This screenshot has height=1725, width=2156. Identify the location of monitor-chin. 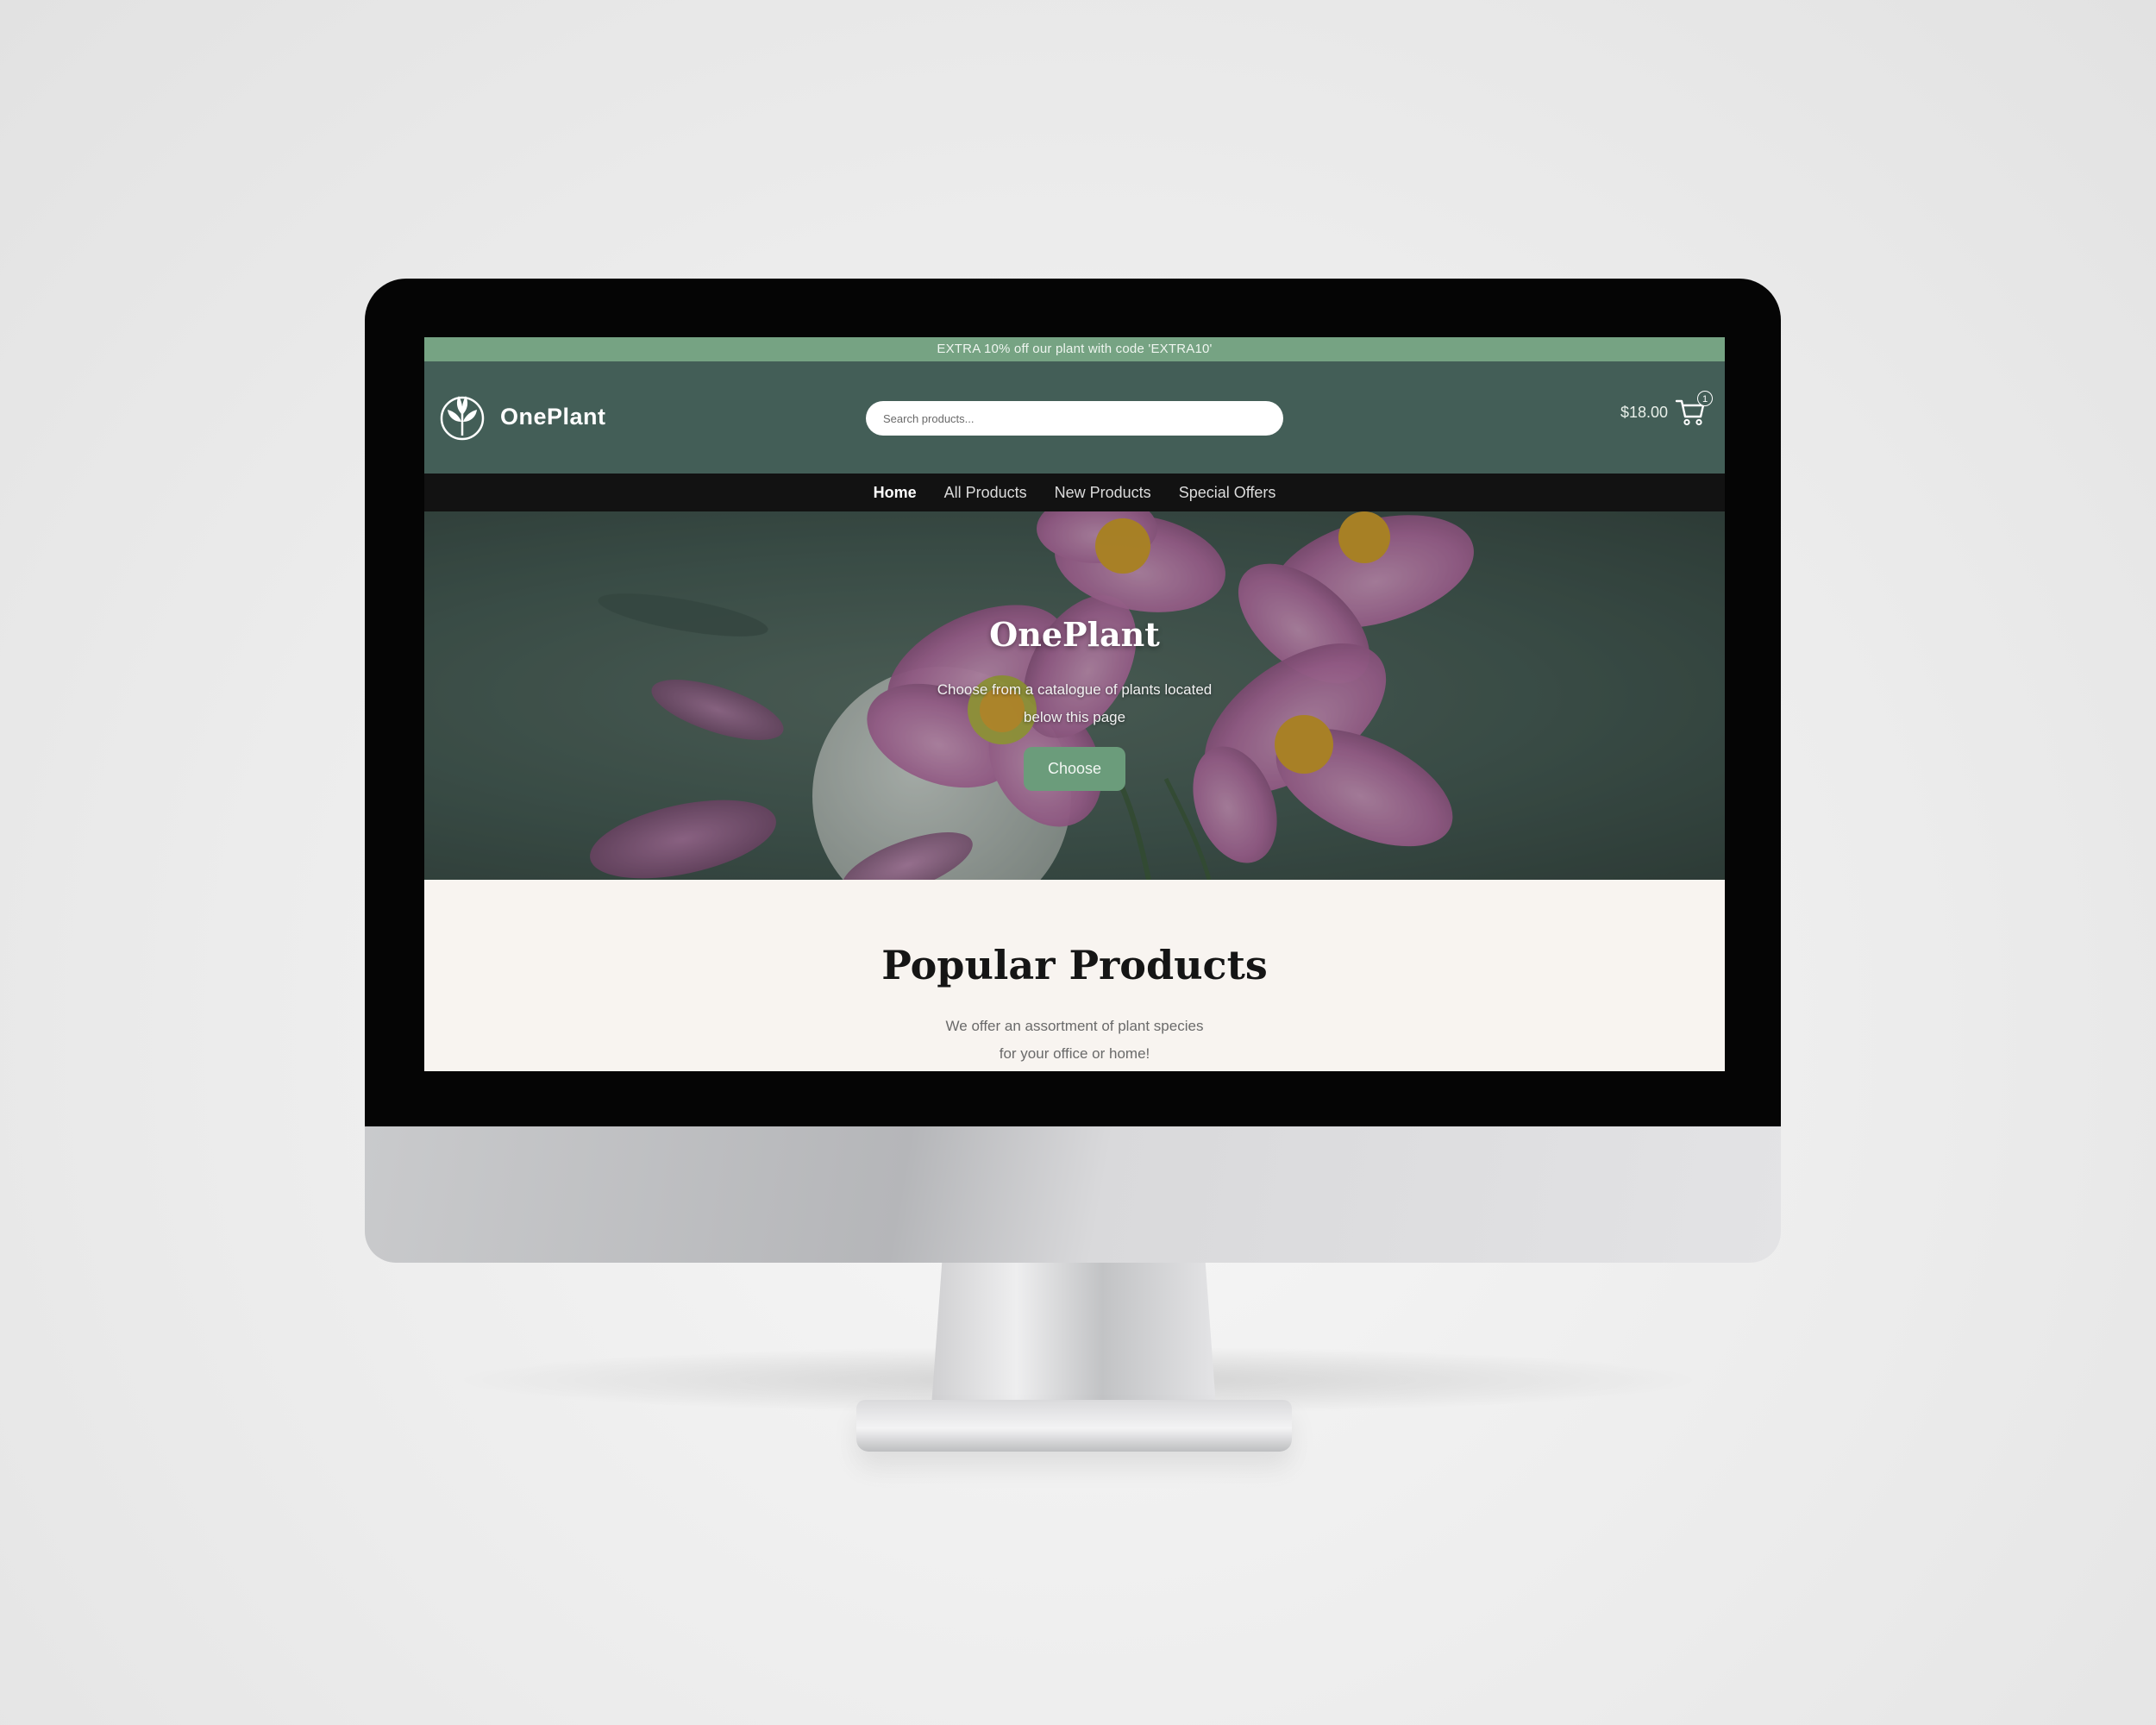
(1073, 1194).